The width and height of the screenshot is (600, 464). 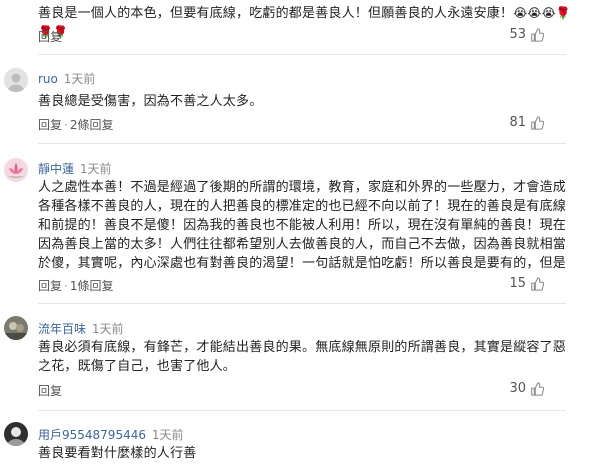 I want to click on like-control: 15, so click(x=526, y=283).